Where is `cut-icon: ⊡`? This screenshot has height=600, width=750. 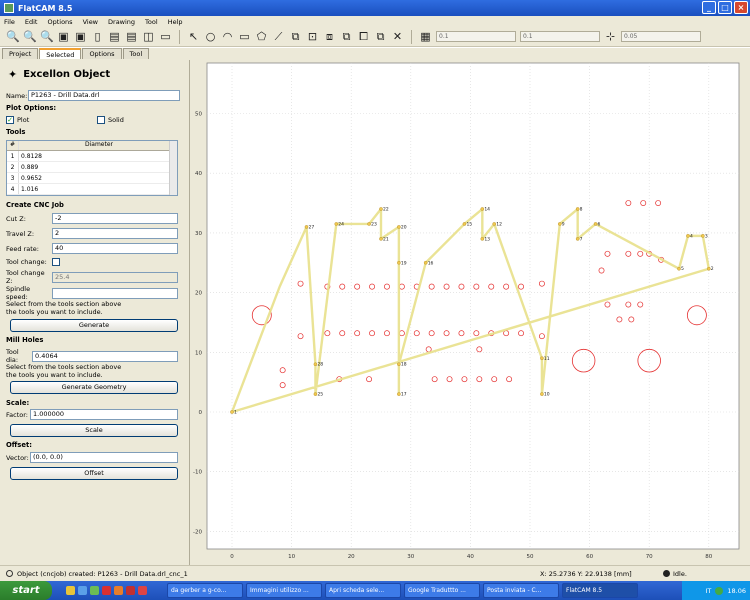
cut-icon: ⊡ is located at coordinates (312, 36).